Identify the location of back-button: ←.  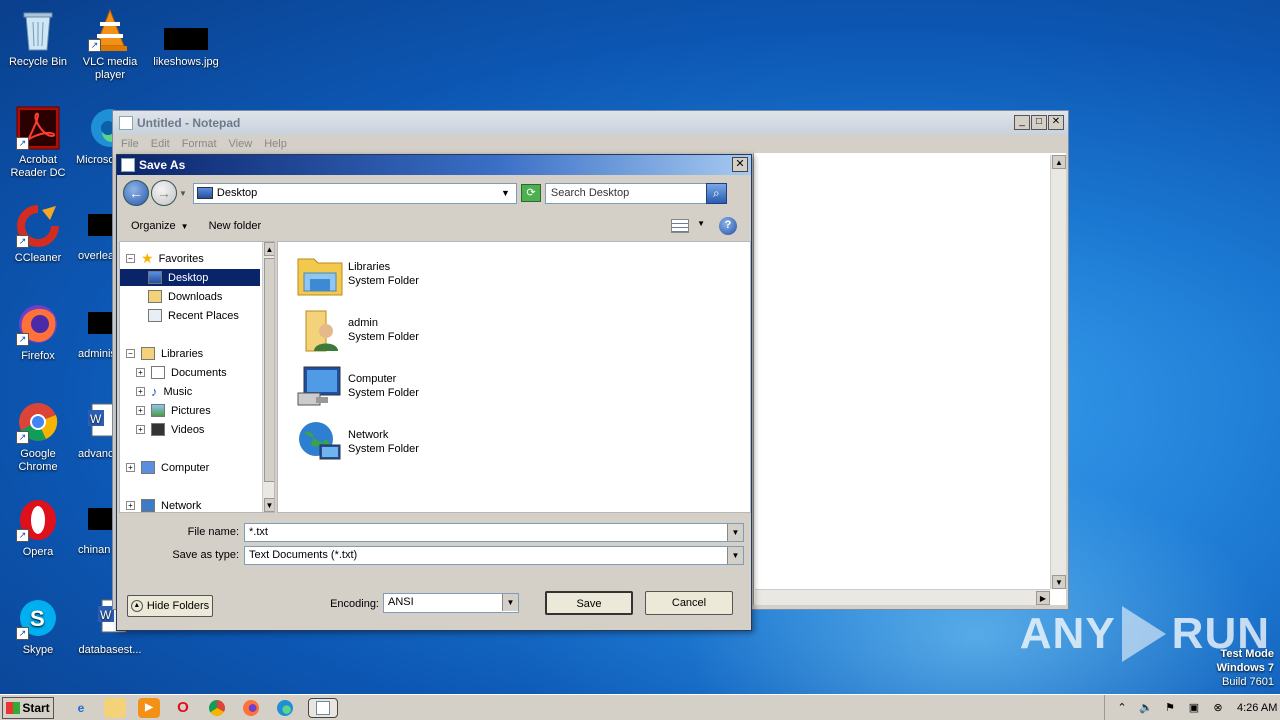
(136, 193).